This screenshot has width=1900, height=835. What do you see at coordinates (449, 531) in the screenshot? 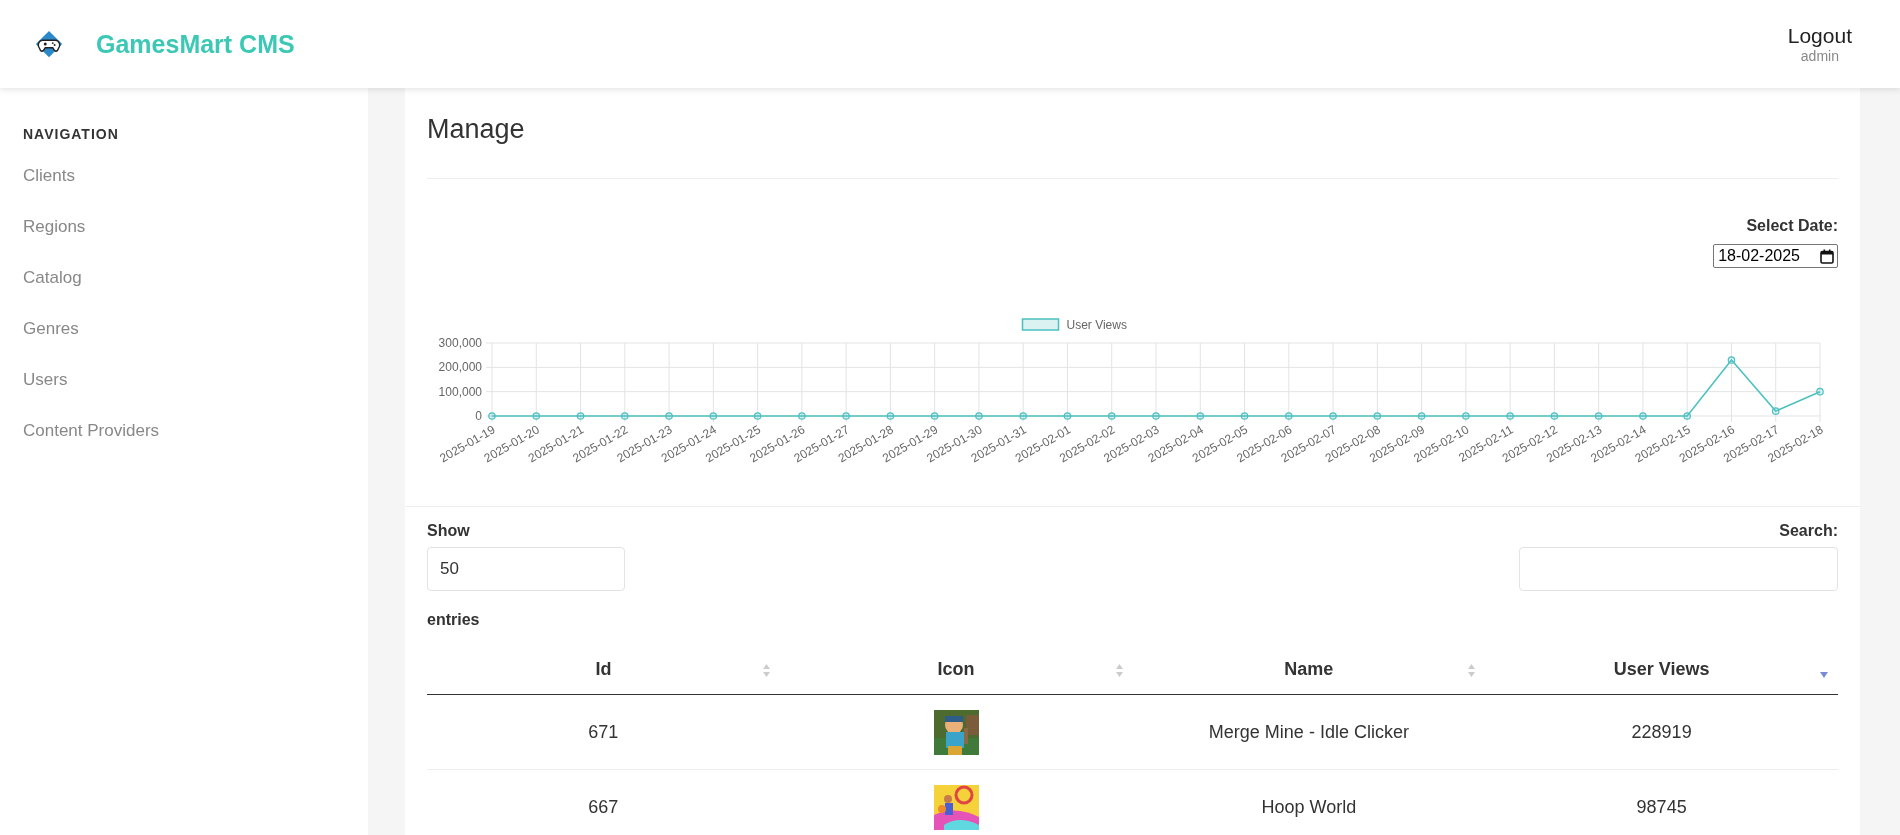
I see `show-label: Show` at bounding box center [449, 531].